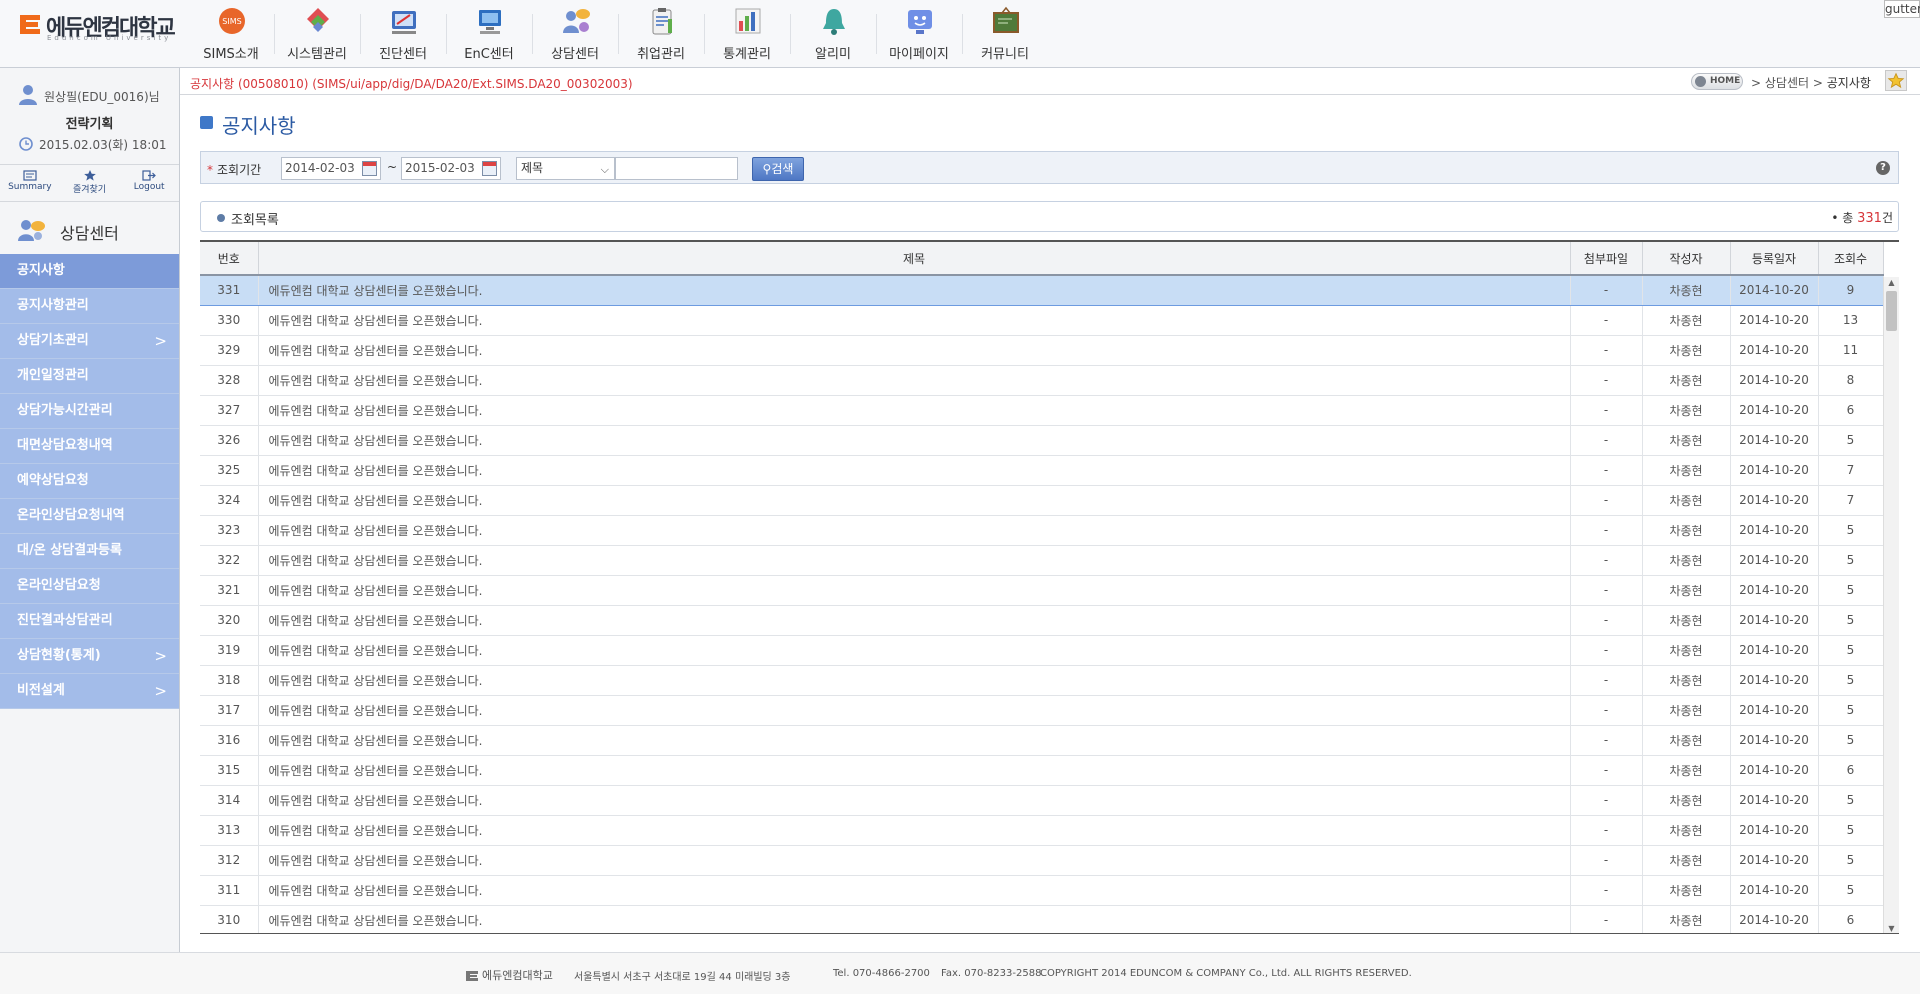 The height and width of the screenshot is (994, 1920). What do you see at coordinates (89, 656) in the screenshot?
I see `sidebar-item: 상담현황(통계) >` at bounding box center [89, 656].